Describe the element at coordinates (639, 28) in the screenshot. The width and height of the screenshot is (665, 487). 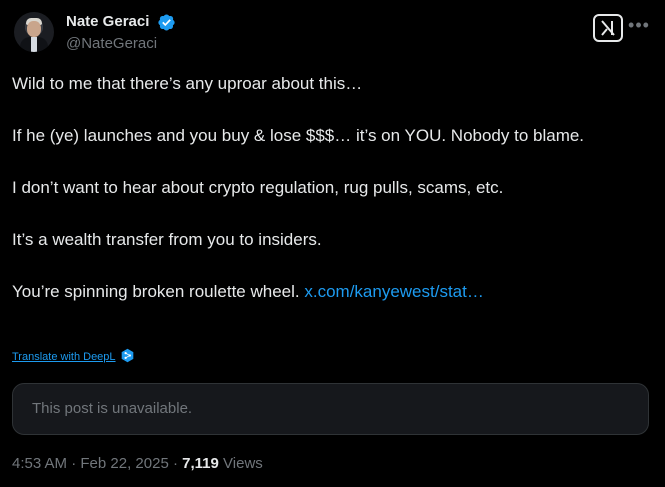
I see `more-icon: •••` at that location.